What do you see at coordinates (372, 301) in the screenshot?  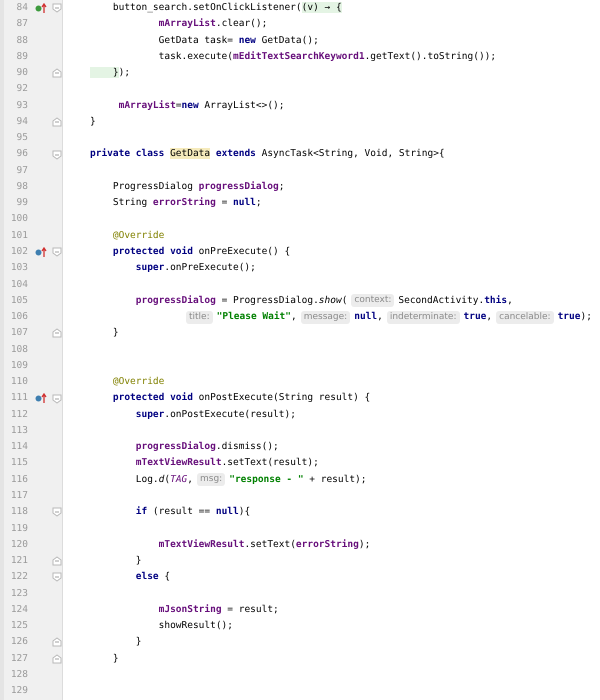 I see `parameter-hint: context:` at bounding box center [372, 301].